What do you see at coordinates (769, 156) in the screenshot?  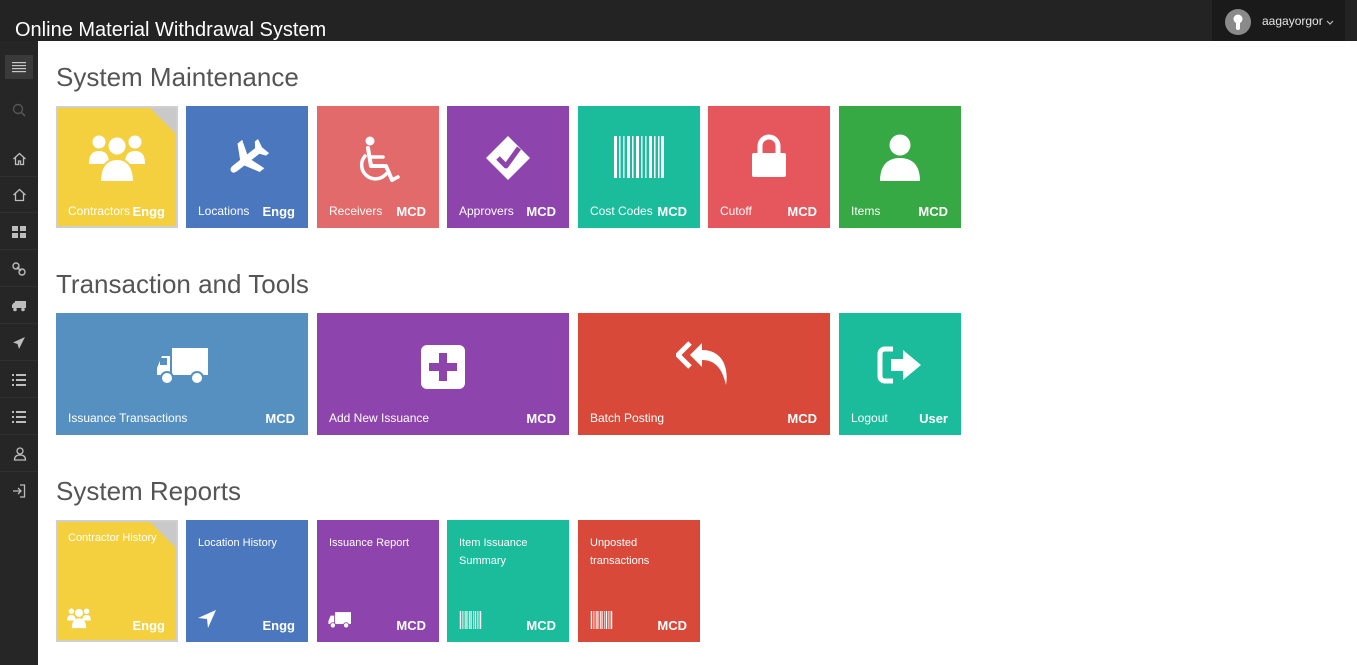 I see `lock-icon` at bounding box center [769, 156].